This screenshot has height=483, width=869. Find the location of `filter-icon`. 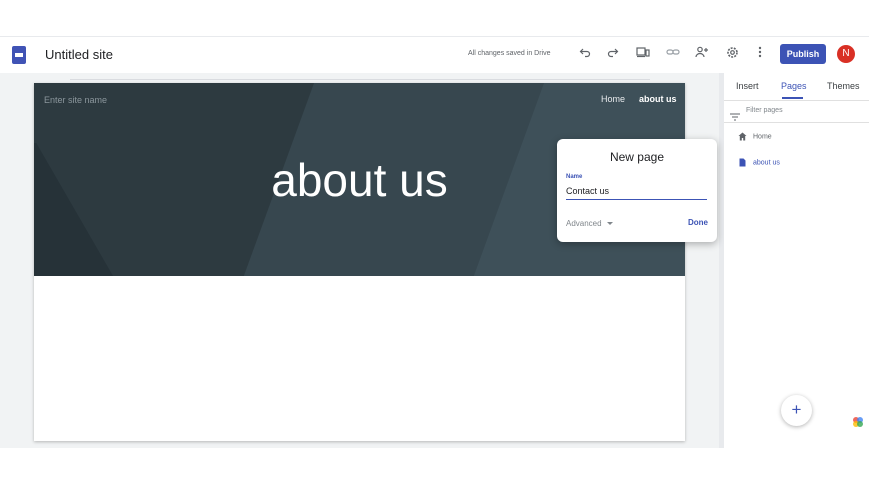

filter-icon is located at coordinates (735, 114).